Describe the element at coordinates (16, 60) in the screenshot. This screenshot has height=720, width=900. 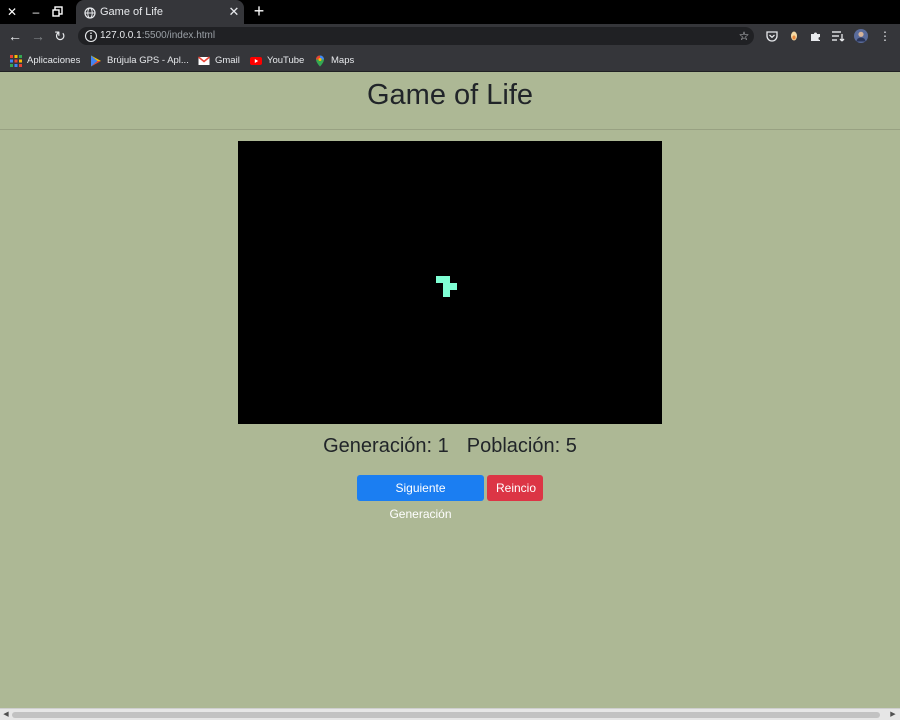
I see `apps-grid-icon` at that location.